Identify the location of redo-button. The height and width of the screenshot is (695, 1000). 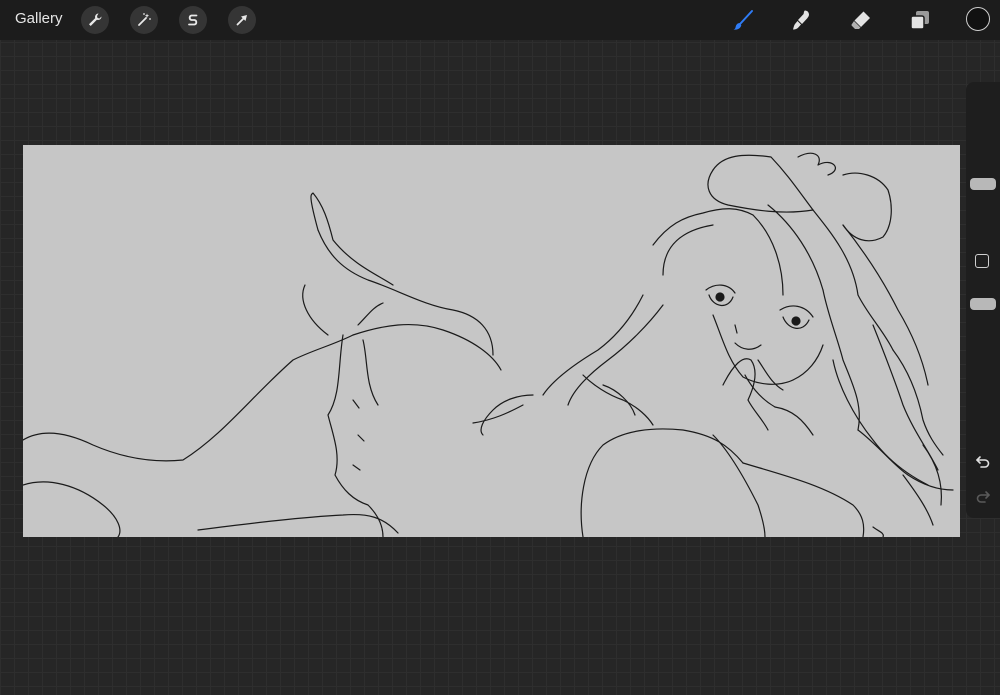
(983, 497).